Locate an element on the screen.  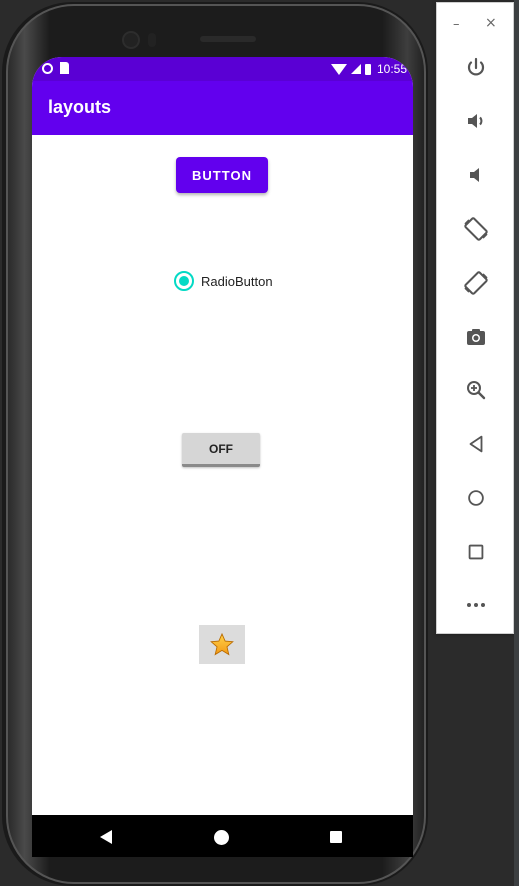
app-bar: layouts is located at coordinates (222, 108).